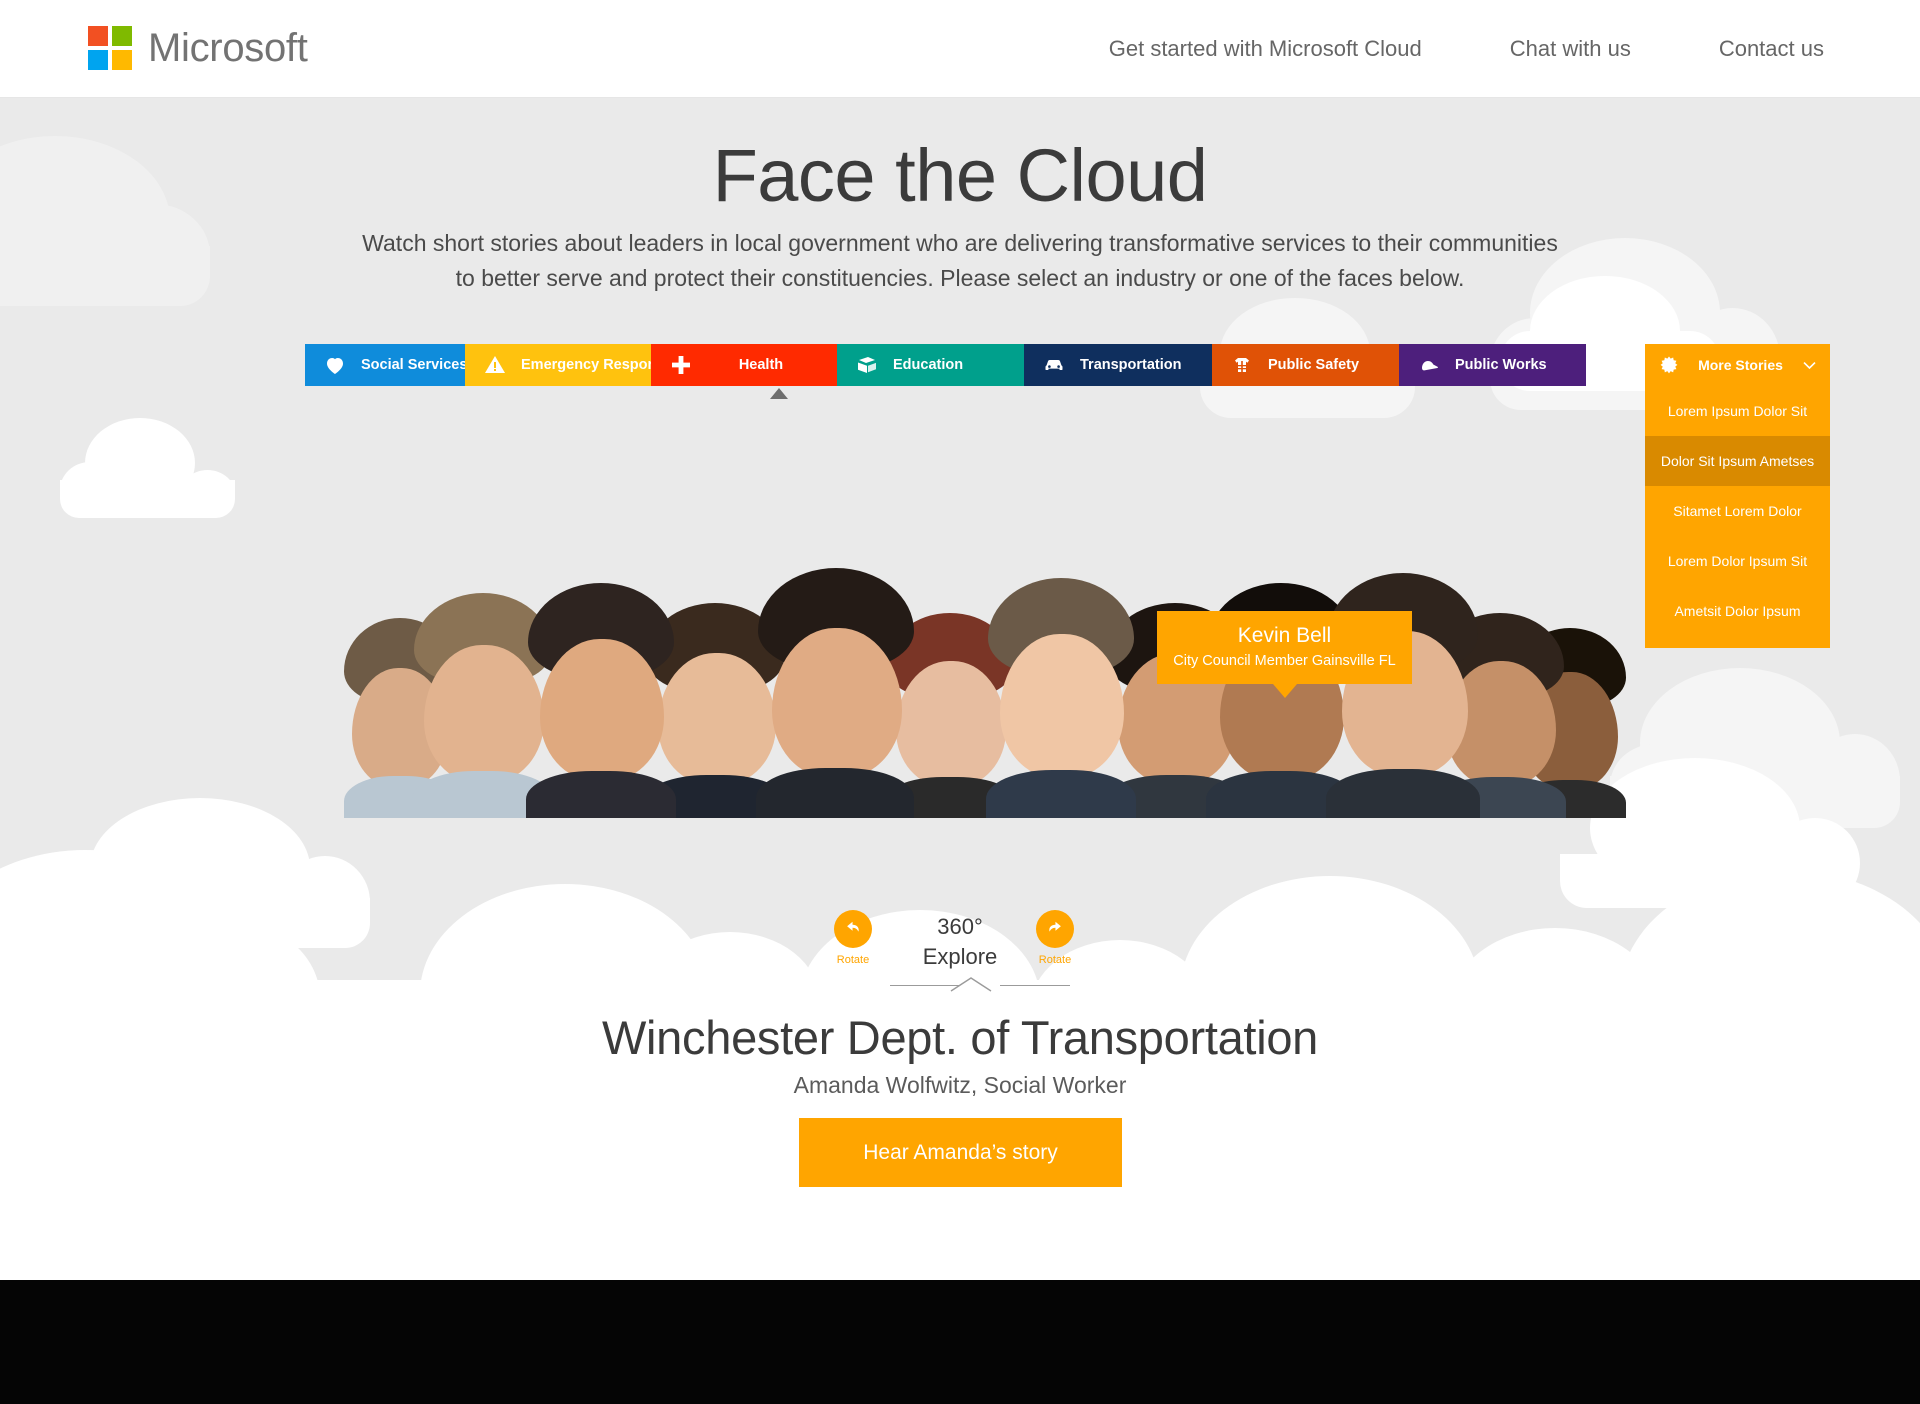 The image size is (1920, 1404). What do you see at coordinates (1761, 49) in the screenshot?
I see `nav-link-contact-us: Contact us` at bounding box center [1761, 49].